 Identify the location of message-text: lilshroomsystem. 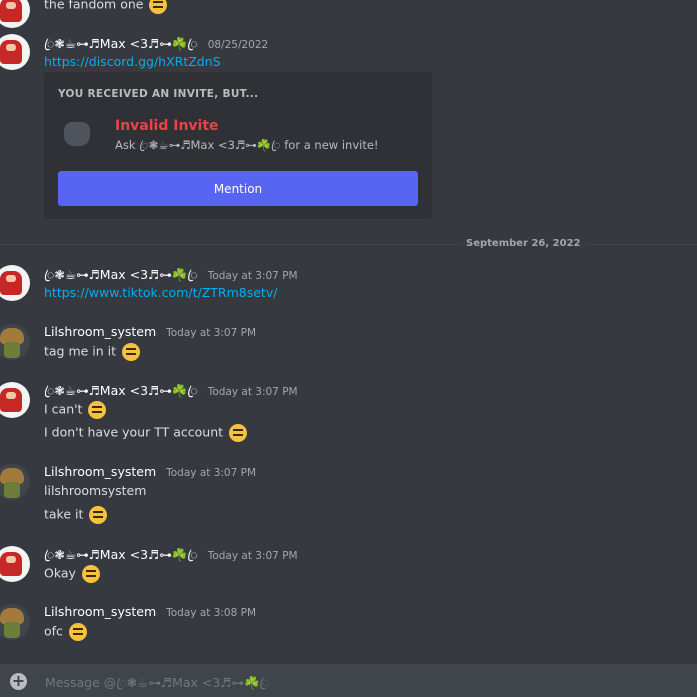
(95, 490).